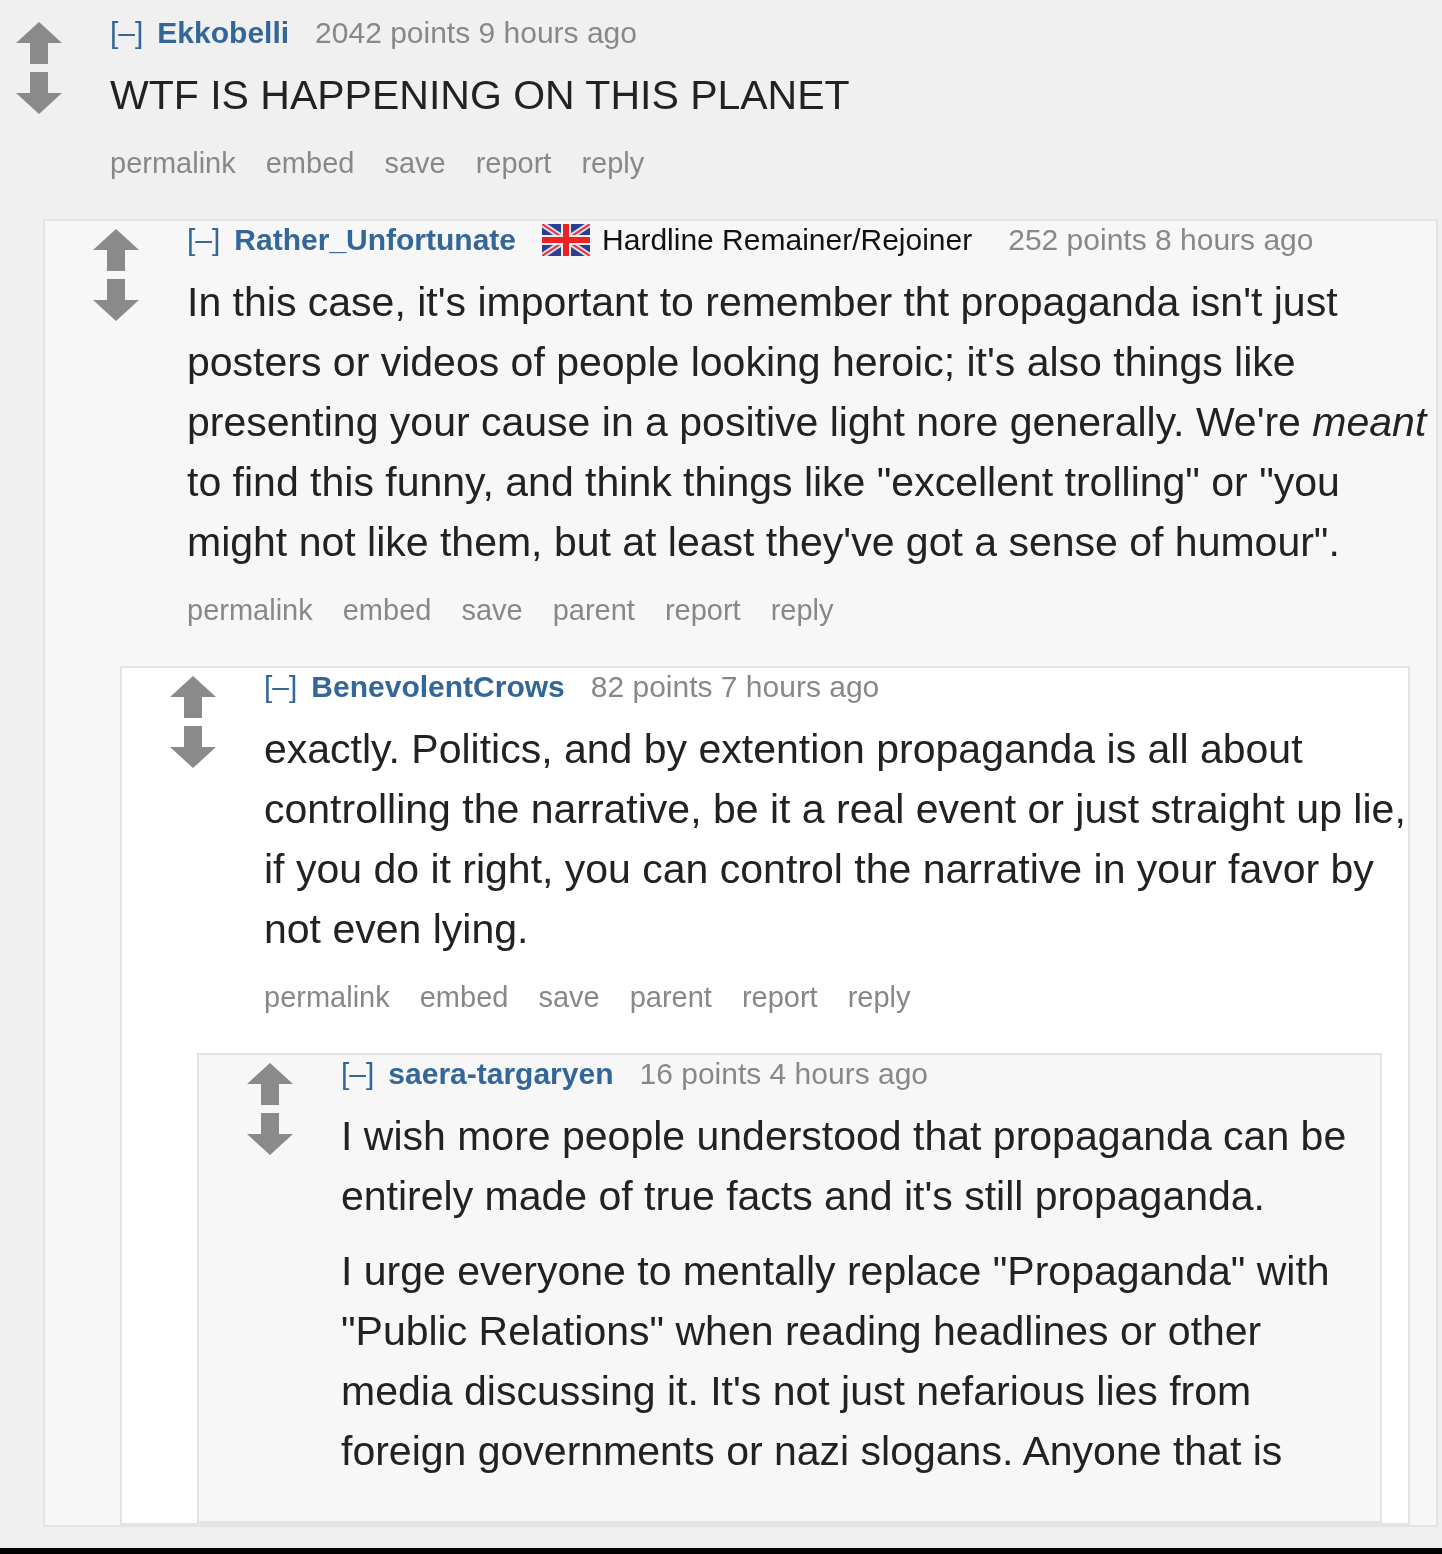 The image size is (1442, 1554). I want to click on comment-meta: 82 points 7 hours ago, so click(735, 687).